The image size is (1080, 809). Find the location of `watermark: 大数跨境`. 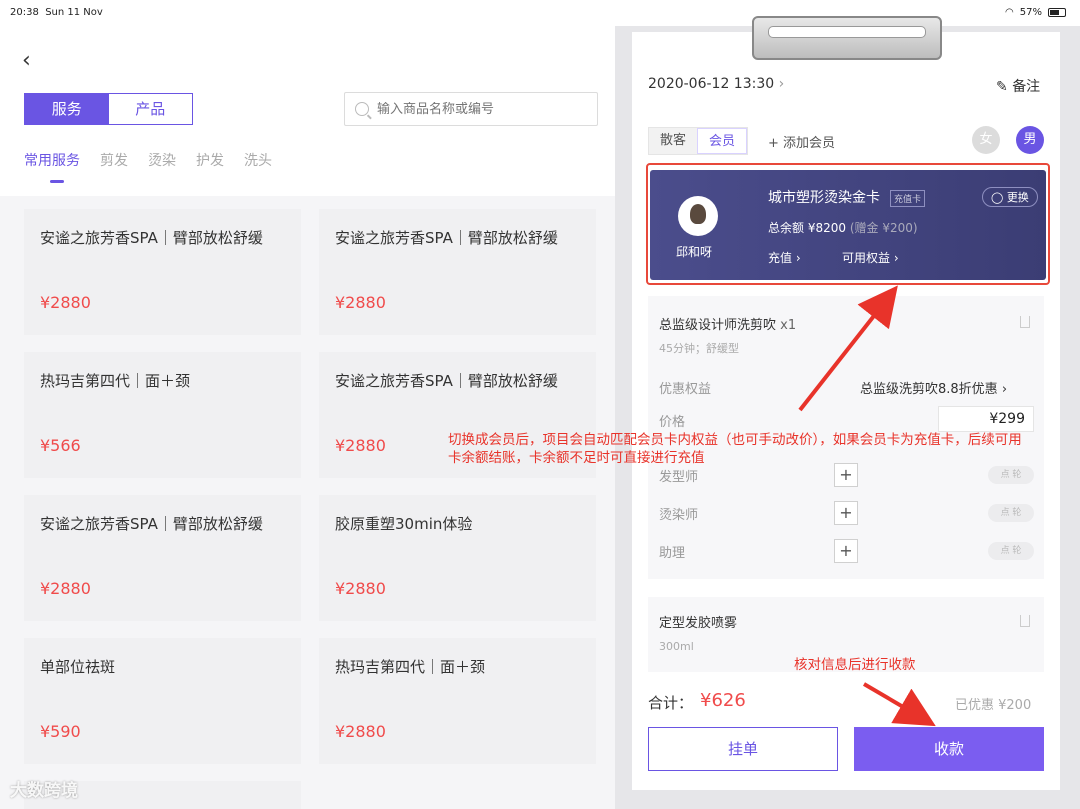

watermark: 大数跨境 is located at coordinates (44, 791).